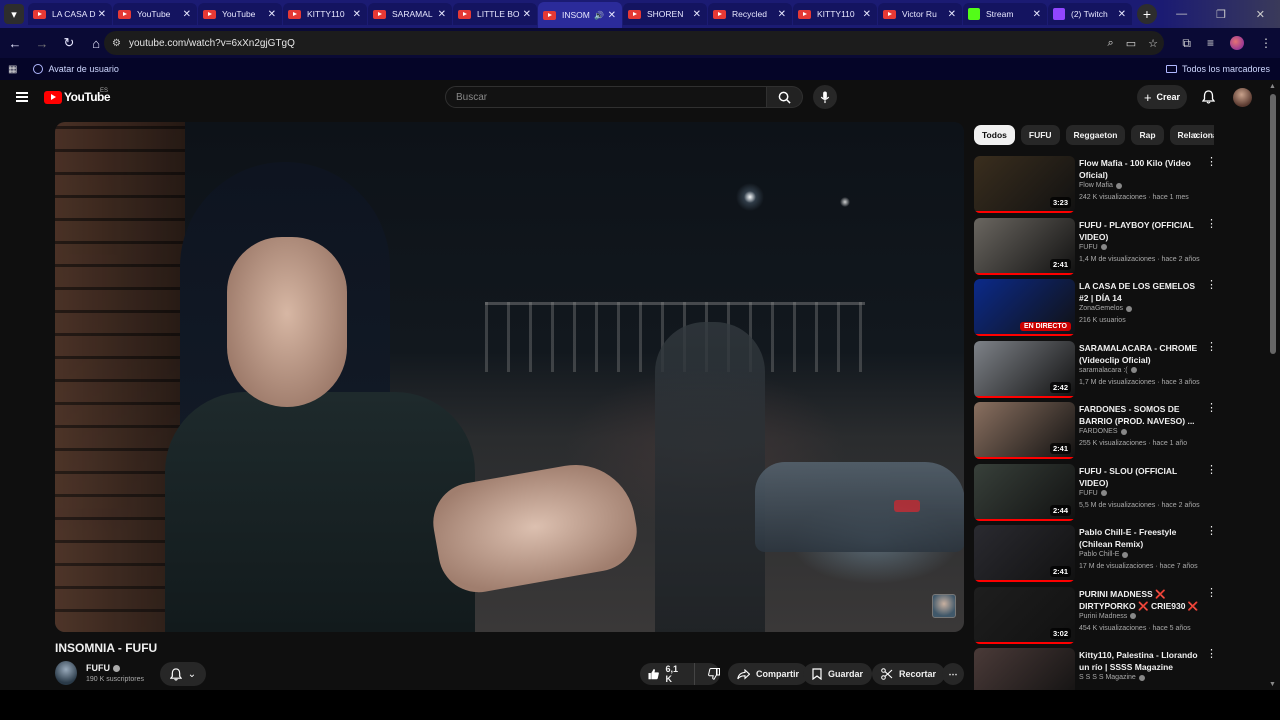 Image resolution: width=1280 pixels, height=720 pixels. I want to click on scroll-up-arrow-icon: ▲, so click(1272, 86).